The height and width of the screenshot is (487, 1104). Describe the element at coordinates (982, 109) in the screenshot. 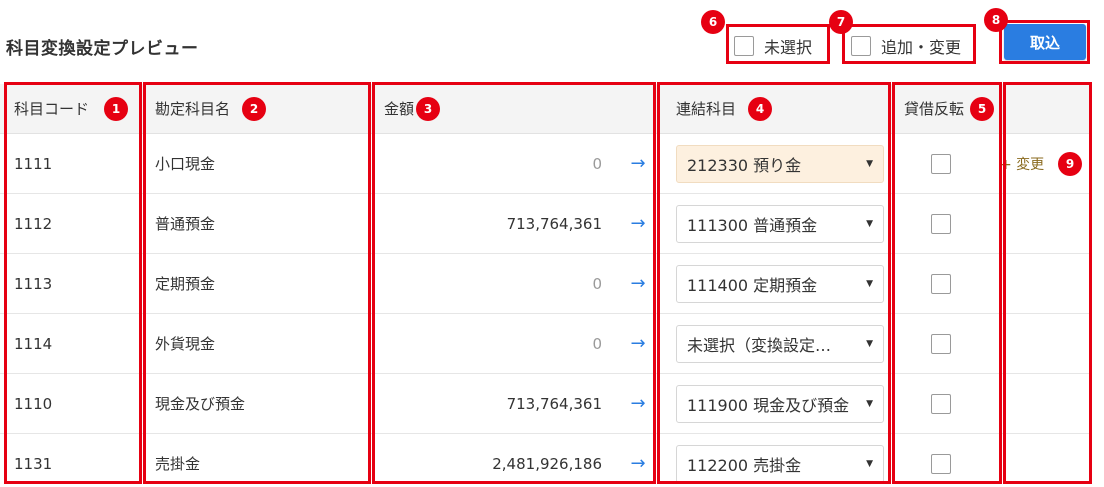

I see `annotation-badge: 5` at that location.